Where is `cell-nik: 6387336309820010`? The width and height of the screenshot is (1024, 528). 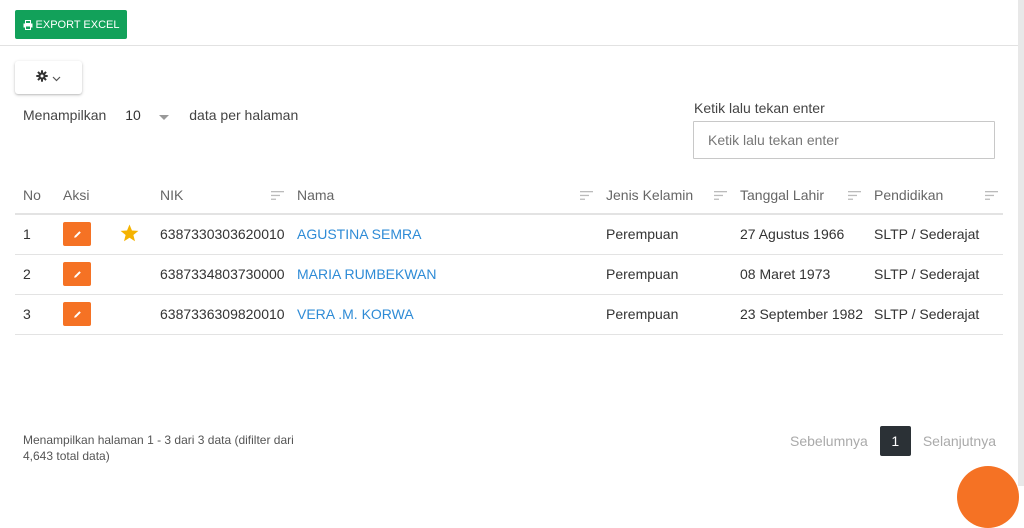 cell-nik: 6387336309820010 is located at coordinates (220, 314).